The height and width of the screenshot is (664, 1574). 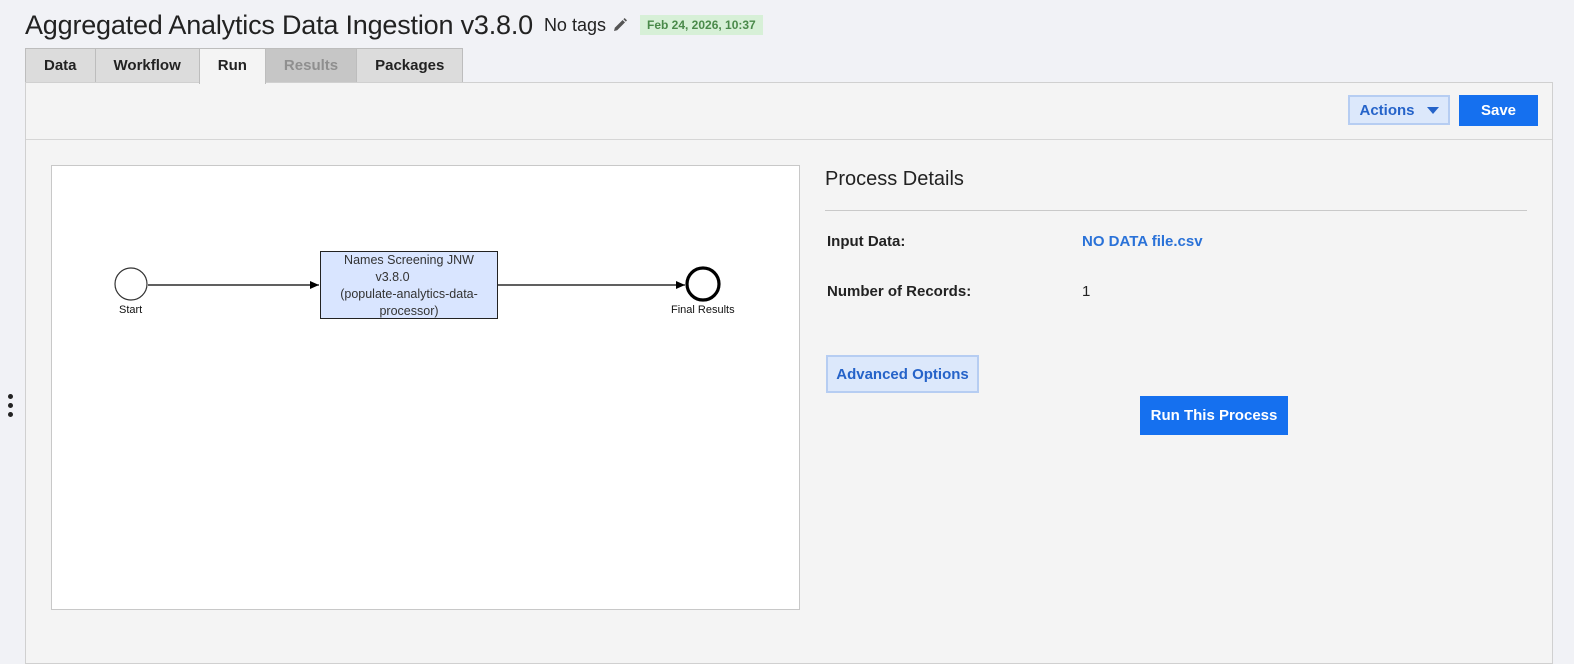 I want to click on vertical-dots-icon, so click(x=11, y=408).